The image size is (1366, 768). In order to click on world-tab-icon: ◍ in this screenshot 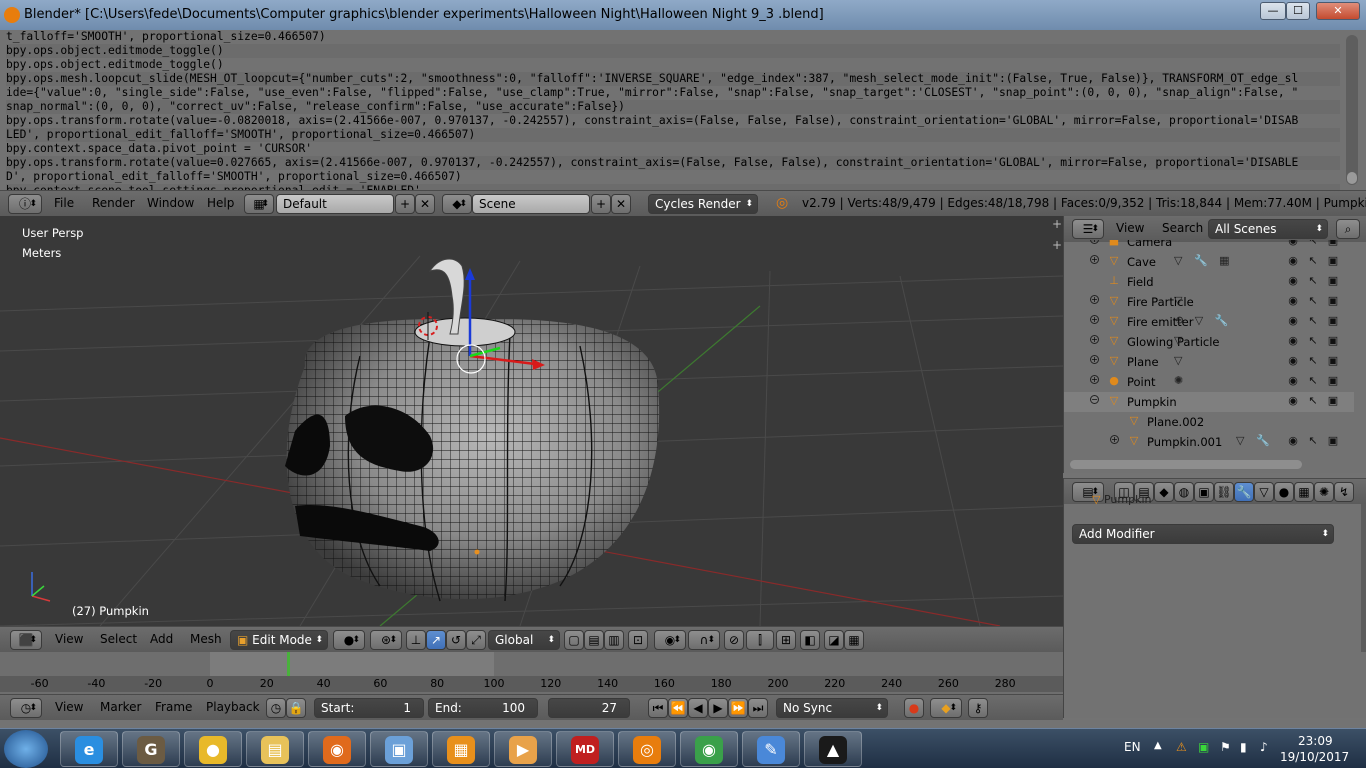, I will do `click(1184, 492)`.